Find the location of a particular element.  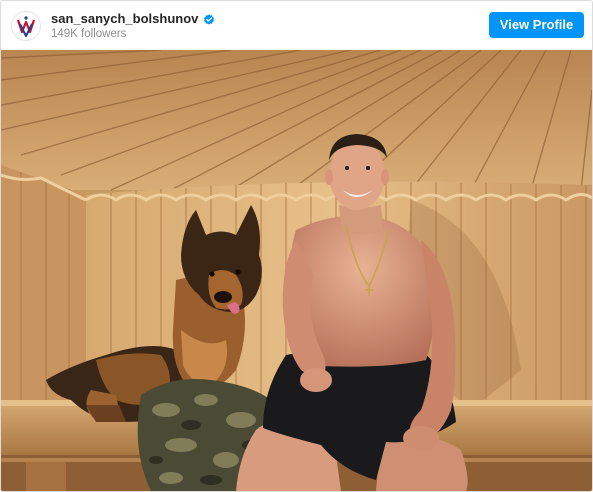

username-row: san_sanych_bolshunov is located at coordinates (133, 19).